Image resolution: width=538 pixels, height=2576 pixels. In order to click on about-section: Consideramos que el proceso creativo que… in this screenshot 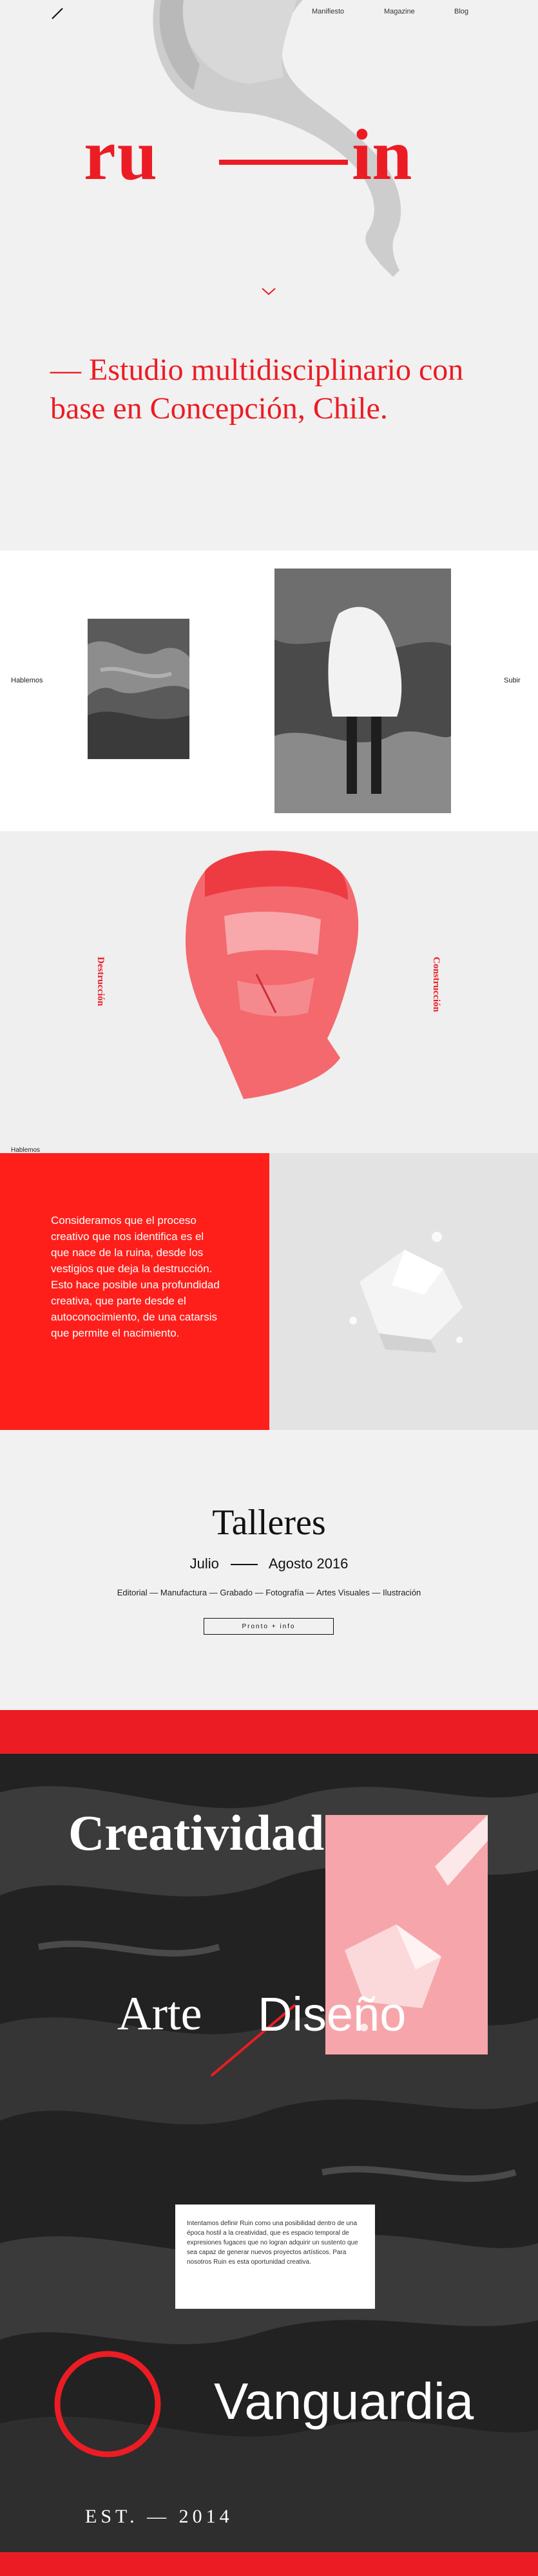, I will do `click(269, 1291)`.